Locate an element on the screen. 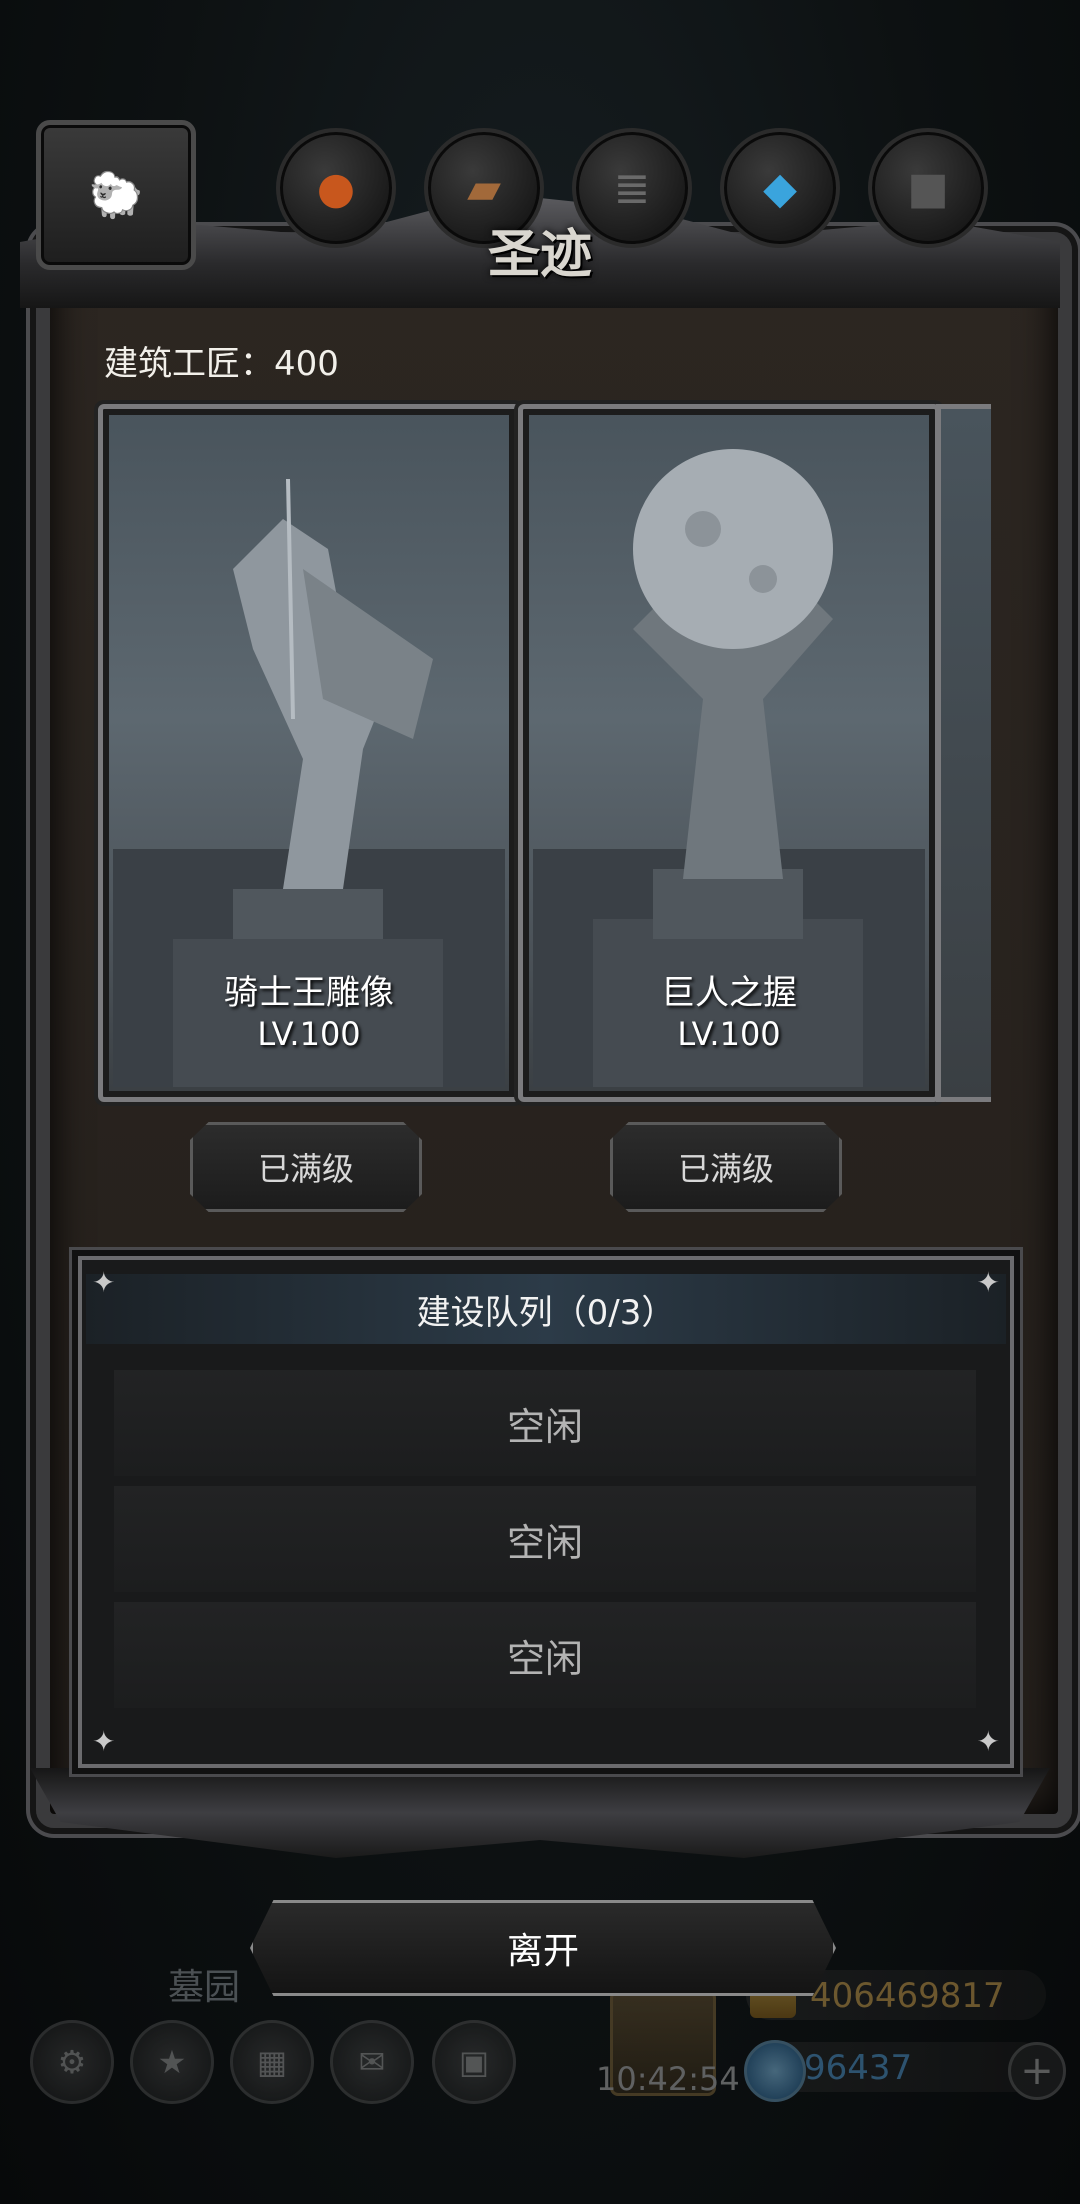 The height and width of the screenshot is (2204, 1080). iron-icon: ■ is located at coordinates (928, 188).